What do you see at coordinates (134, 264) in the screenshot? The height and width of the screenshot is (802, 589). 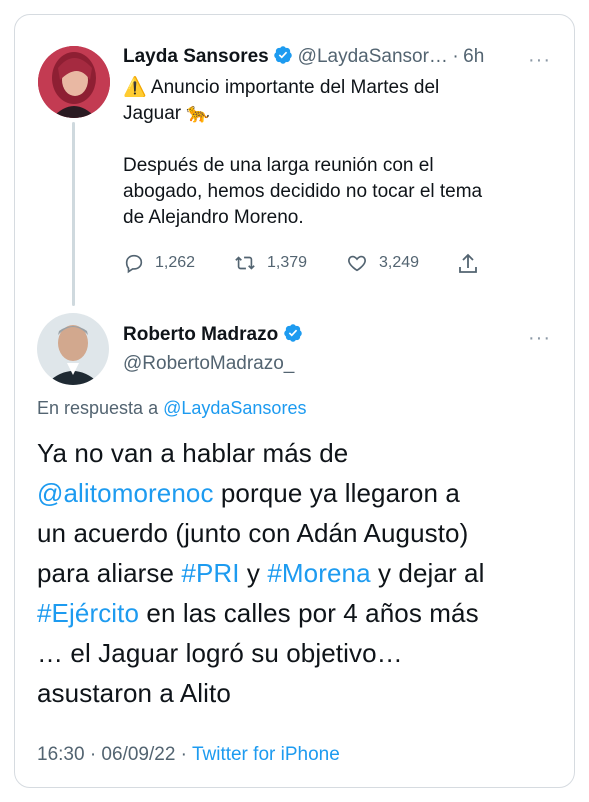 I see `reply-icon` at bounding box center [134, 264].